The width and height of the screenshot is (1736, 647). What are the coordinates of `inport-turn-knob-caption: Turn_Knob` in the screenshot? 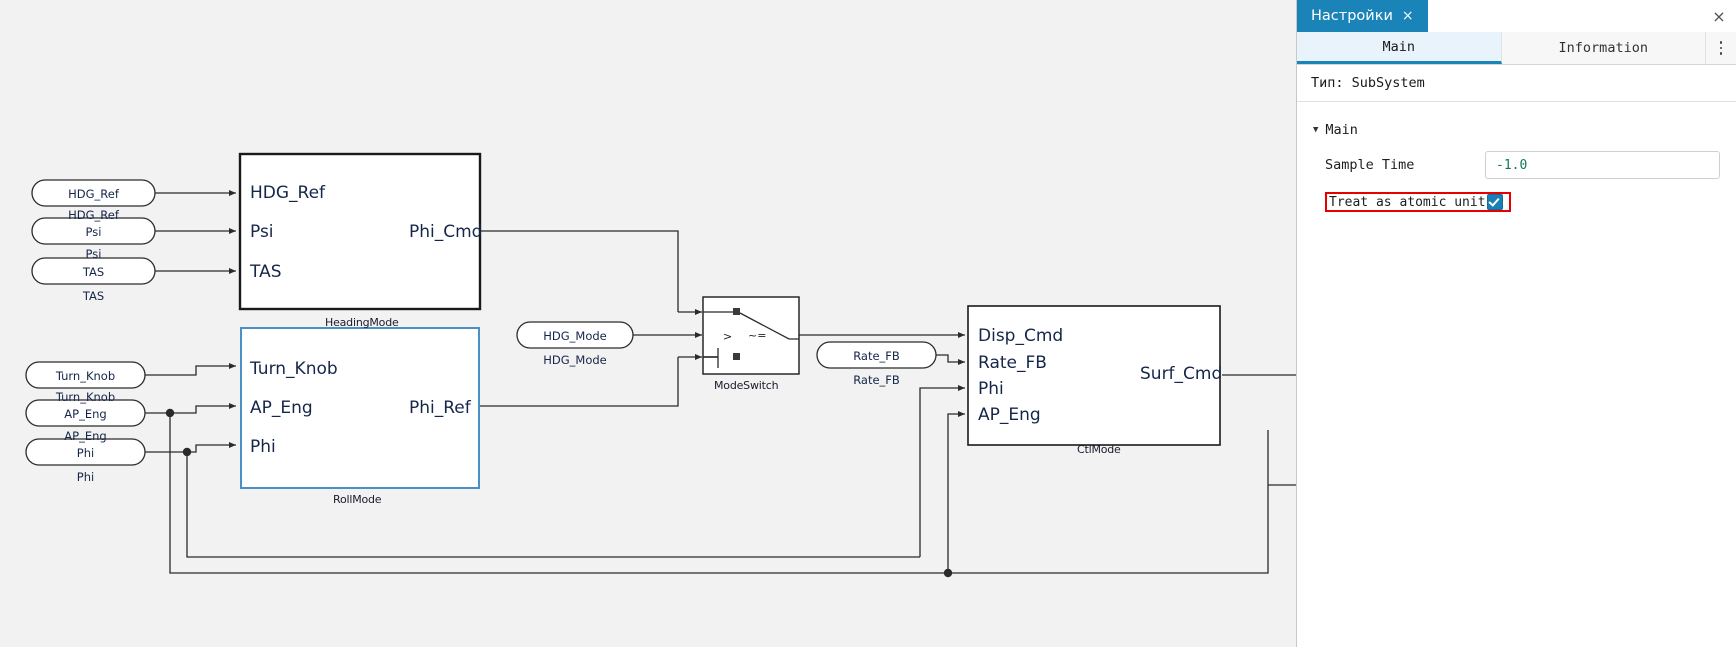 It's located at (85, 397).